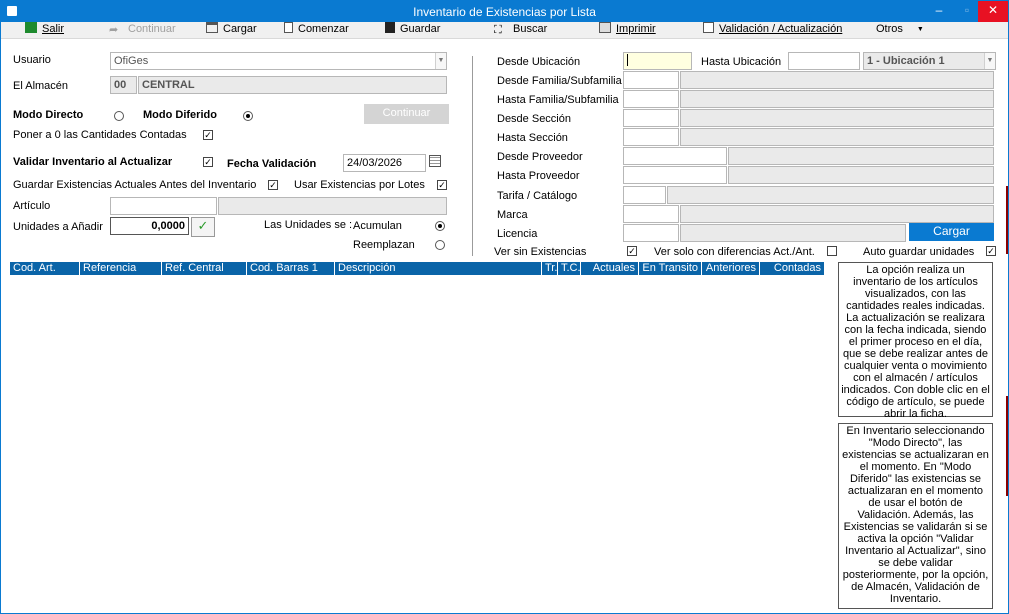 Image resolution: width=1009 pixels, height=614 pixels. What do you see at coordinates (114, 30) in the screenshot?
I see `arrow-right-icon: ➦` at bounding box center [114, 30].